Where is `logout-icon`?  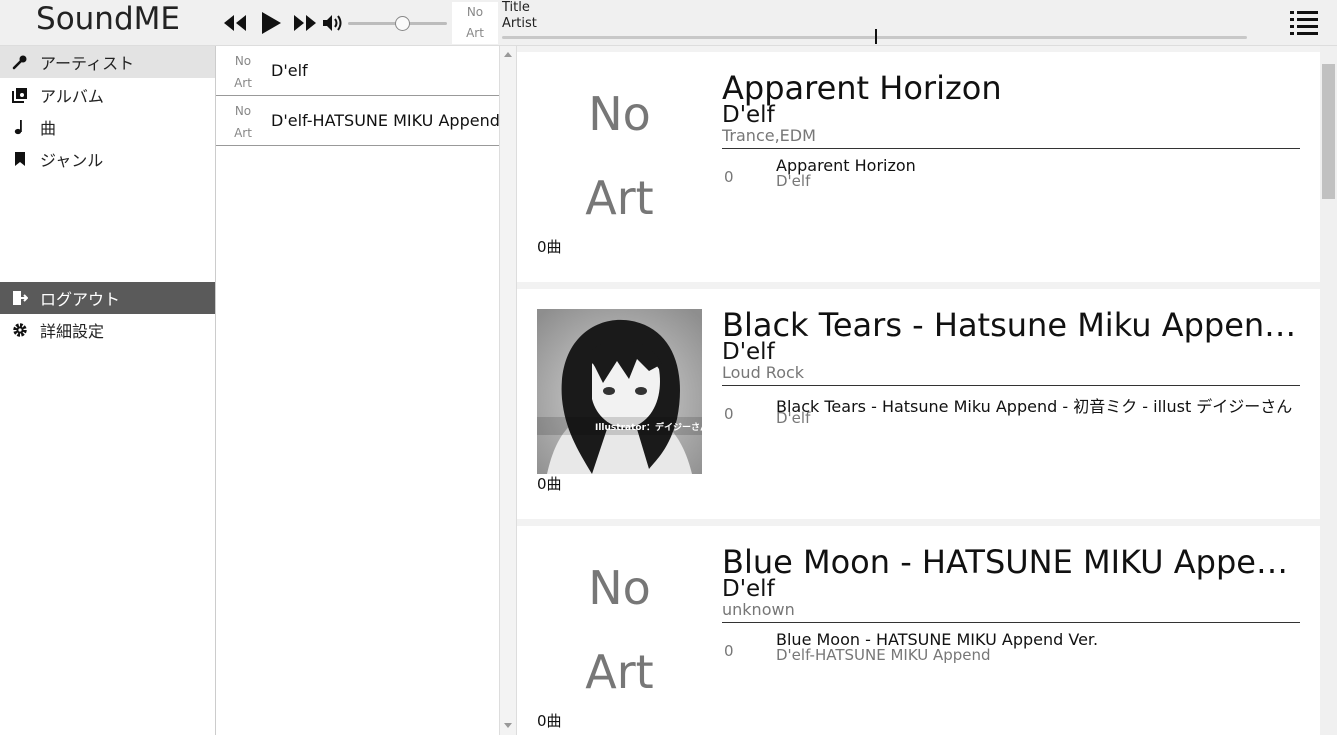 logout-icon is located at coordinates (20, 298).